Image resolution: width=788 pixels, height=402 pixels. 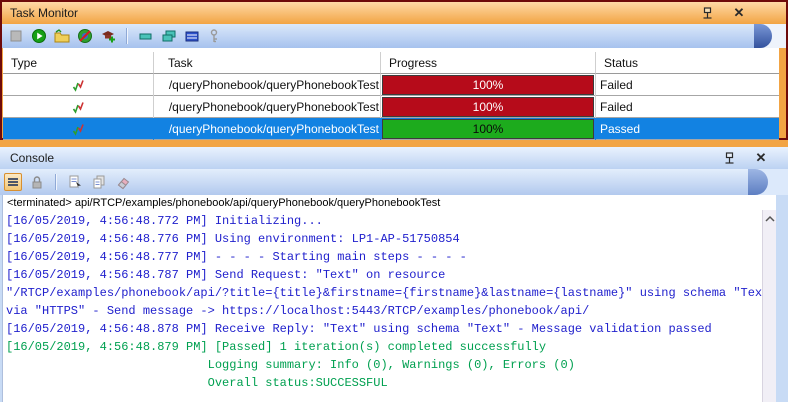 What do you see at coordinates (687, 129) in the screenshot?
I see `status-label: Passed` at bounding box center [687, 129].